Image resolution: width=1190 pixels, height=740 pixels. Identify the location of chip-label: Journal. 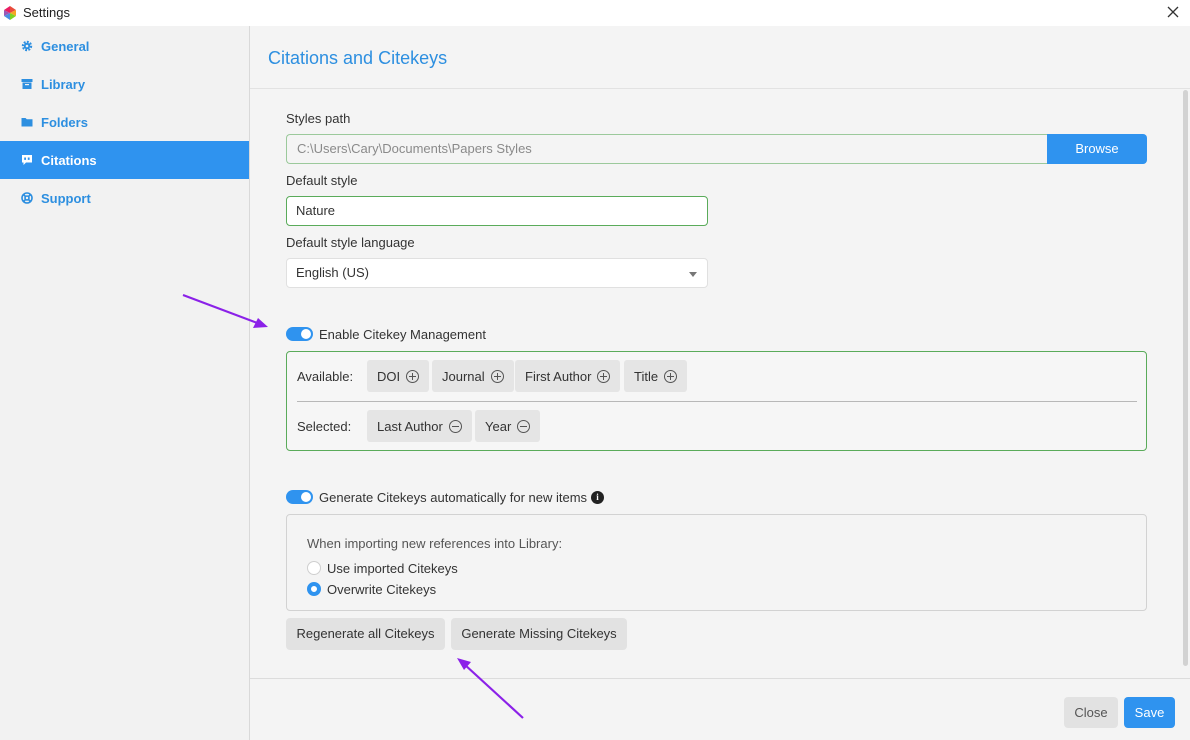
(463, 376).